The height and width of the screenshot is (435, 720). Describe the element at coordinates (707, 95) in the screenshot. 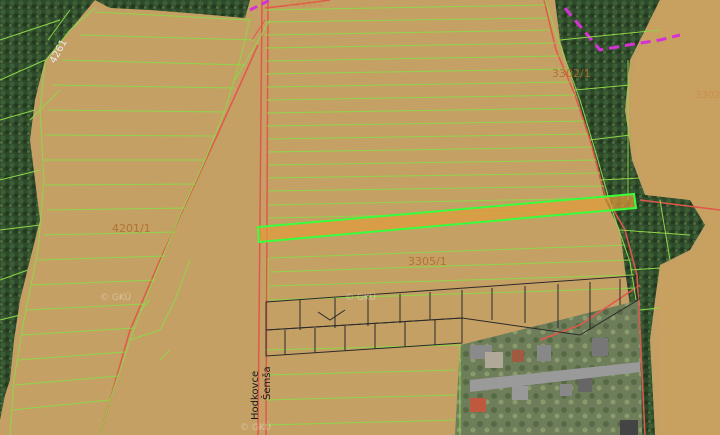

I see `parcel-label-far-east: 3302/2` at that location.